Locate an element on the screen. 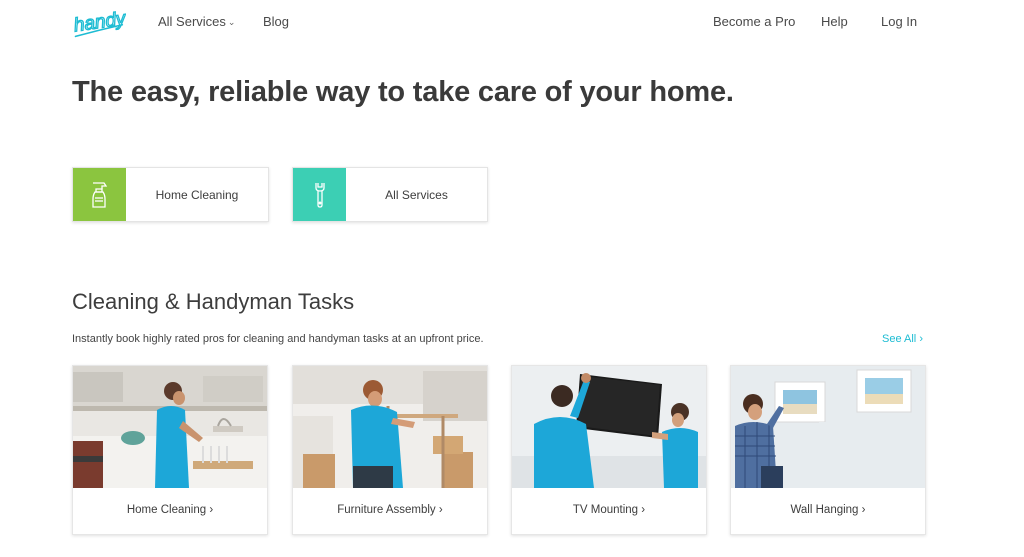  nav-help: Help is located at coordinates (834, 21).